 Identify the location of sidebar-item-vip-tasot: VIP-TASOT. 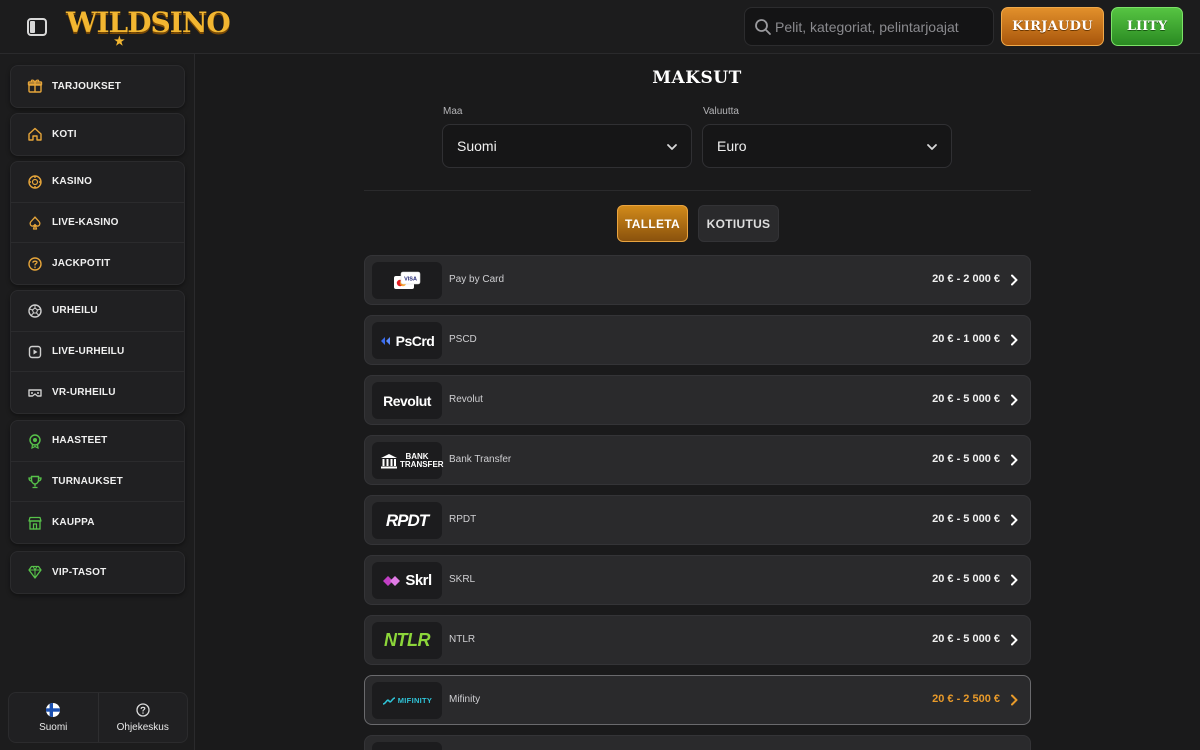
(97, 572).